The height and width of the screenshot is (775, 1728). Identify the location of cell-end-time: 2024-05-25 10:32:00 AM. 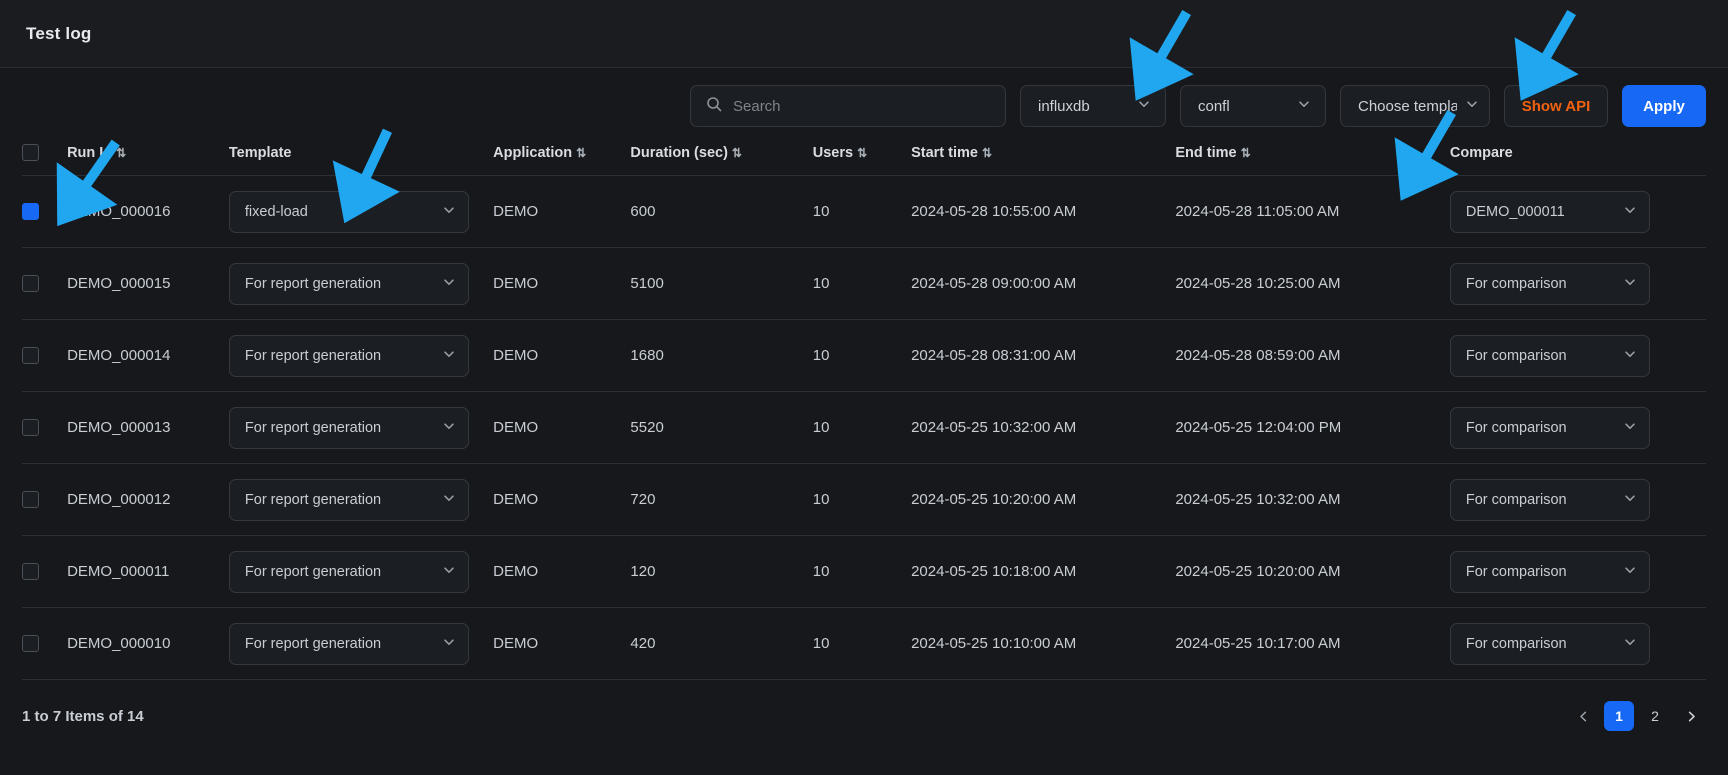
(1312, 499).